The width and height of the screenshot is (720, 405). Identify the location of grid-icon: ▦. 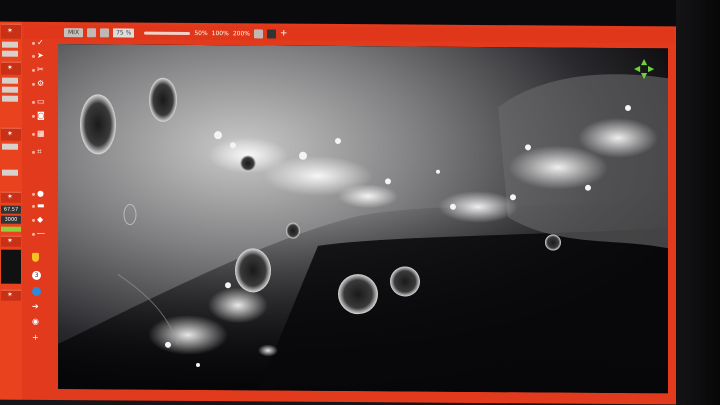
(41, 133).